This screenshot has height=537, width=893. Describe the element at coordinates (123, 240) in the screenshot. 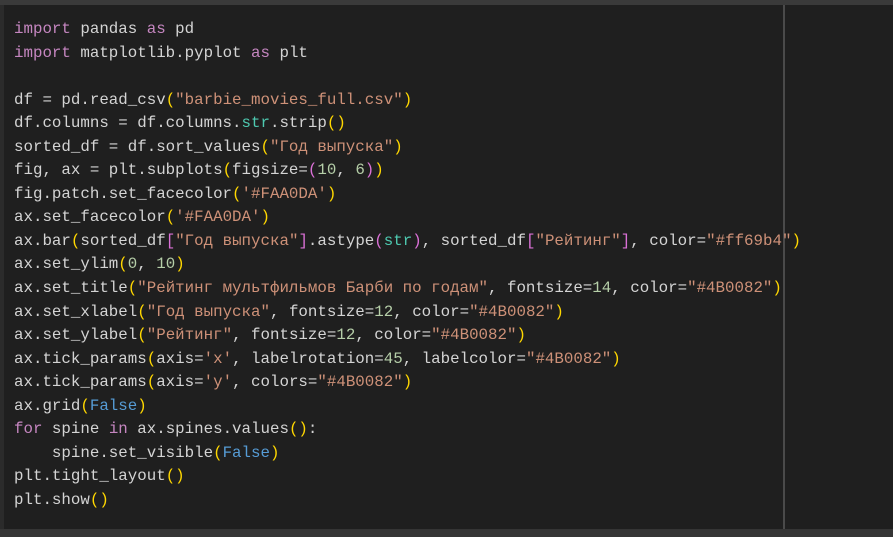

I see `code-token-id: sorted_df` at that location.